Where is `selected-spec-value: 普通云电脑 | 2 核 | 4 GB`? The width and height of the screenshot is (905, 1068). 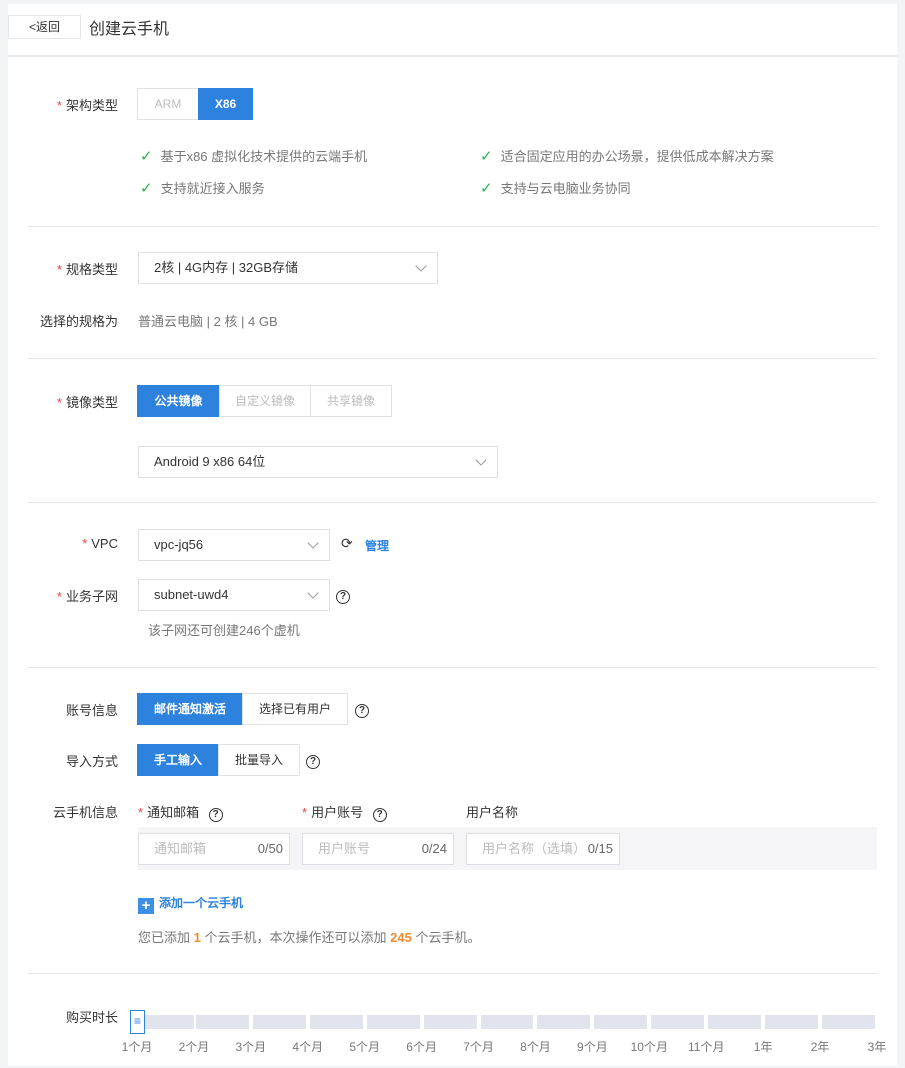 selected-spec-value: 普通云电脑 | 2 核 | 4 GB is located at coordinates (208, 321).